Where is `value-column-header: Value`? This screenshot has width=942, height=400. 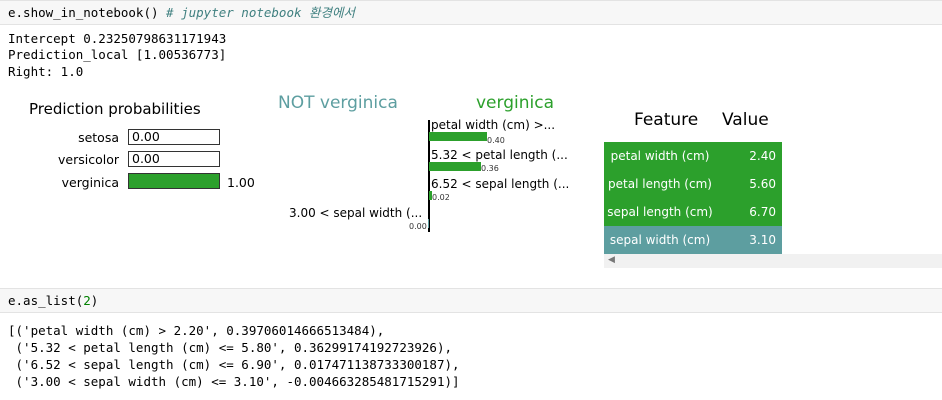
value-column-header: Value is located at coordinates (745, 120).